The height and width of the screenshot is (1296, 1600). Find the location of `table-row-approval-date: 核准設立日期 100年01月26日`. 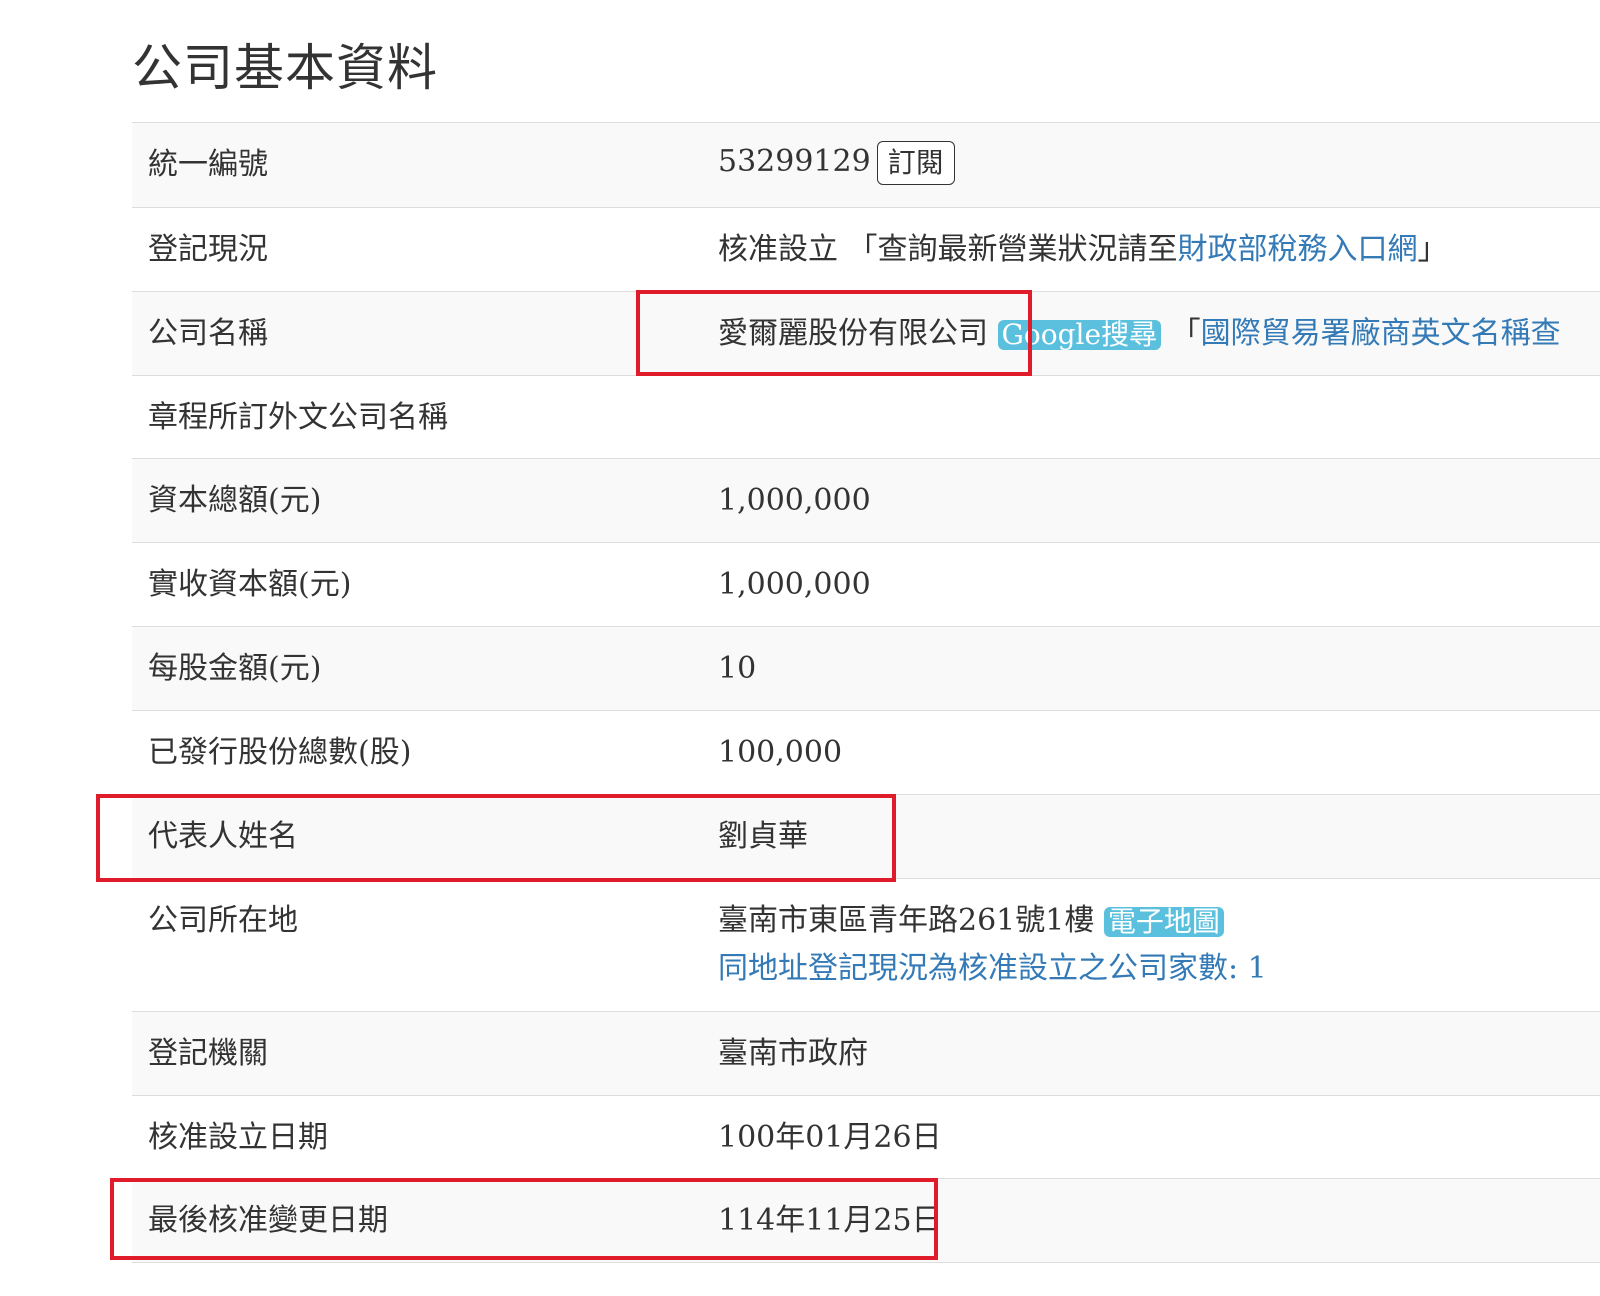

table-row-approval-date: 核准設立日期 100年01月26日 is located at coordinates (866, 1137).